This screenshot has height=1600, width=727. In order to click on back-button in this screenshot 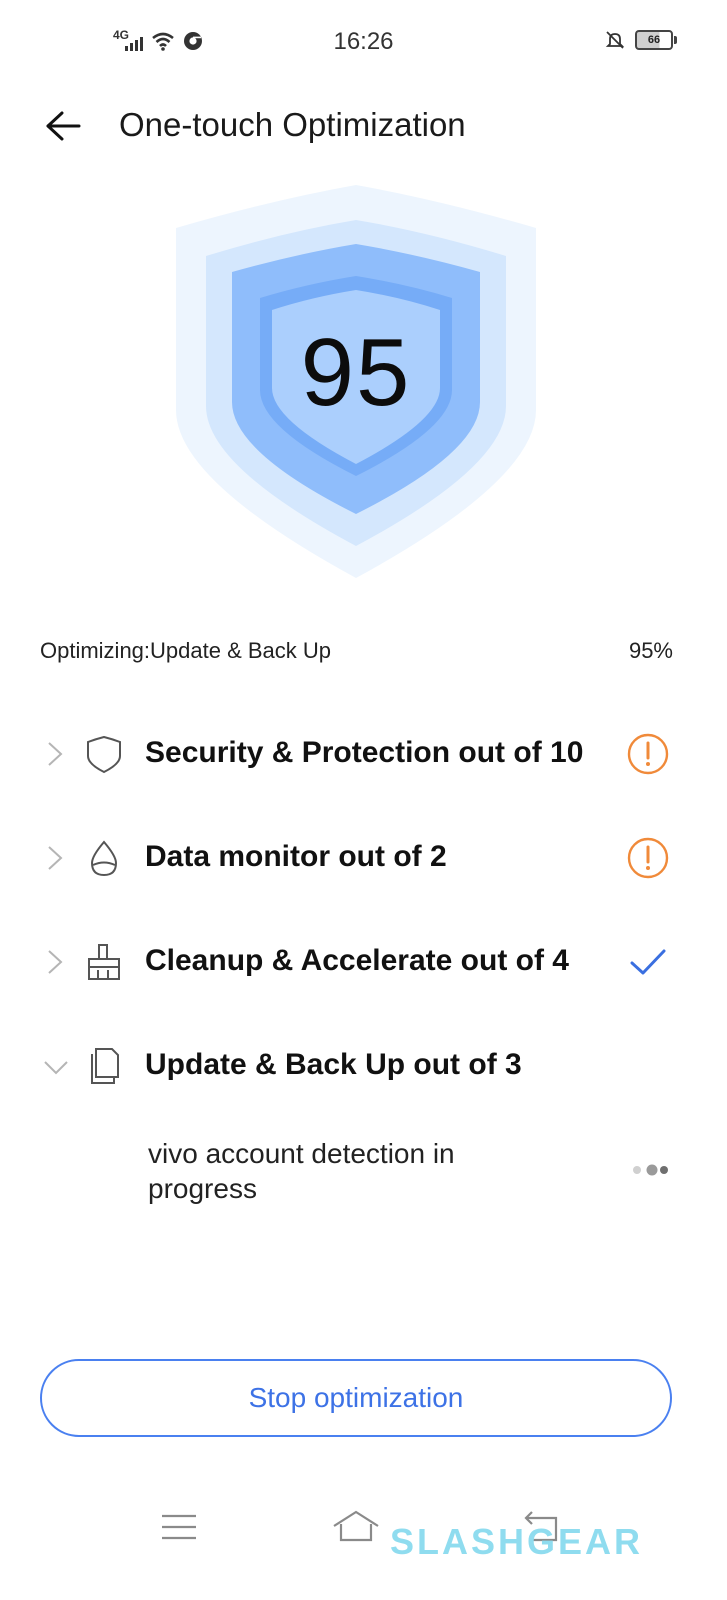, I will do `click(62, 126)`.